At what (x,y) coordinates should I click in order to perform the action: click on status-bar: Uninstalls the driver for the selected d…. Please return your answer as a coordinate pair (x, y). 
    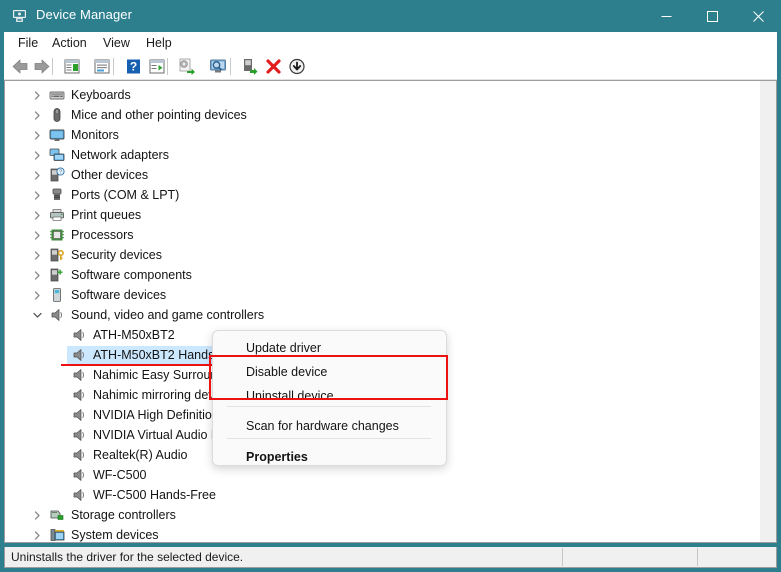
    Looking at the image, I should click on (390, 557).